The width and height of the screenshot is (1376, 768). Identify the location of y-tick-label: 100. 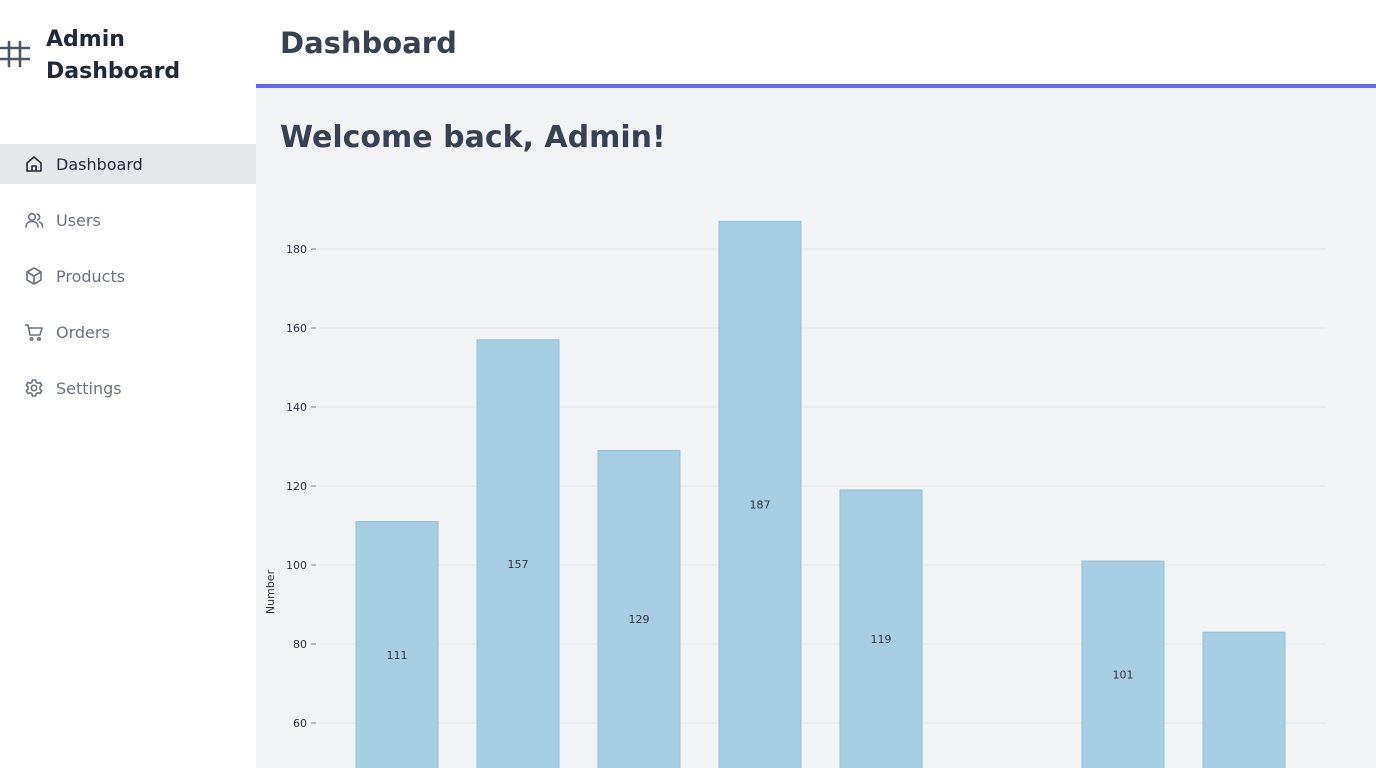
(296, 565).